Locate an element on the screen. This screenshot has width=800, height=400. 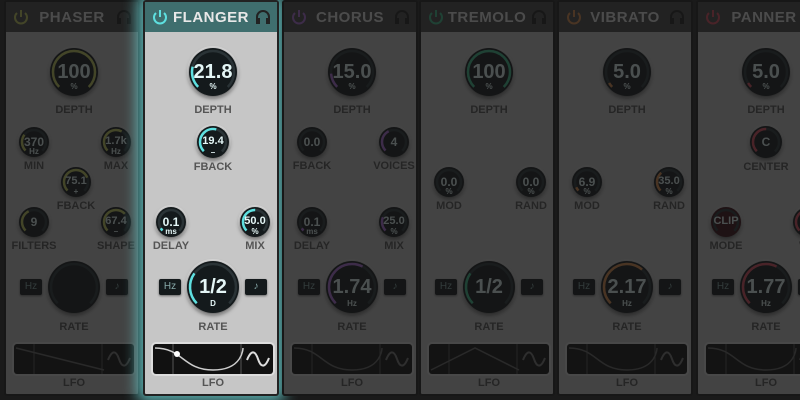
knob-value: 1/2 is located at coordinates (489, 287).